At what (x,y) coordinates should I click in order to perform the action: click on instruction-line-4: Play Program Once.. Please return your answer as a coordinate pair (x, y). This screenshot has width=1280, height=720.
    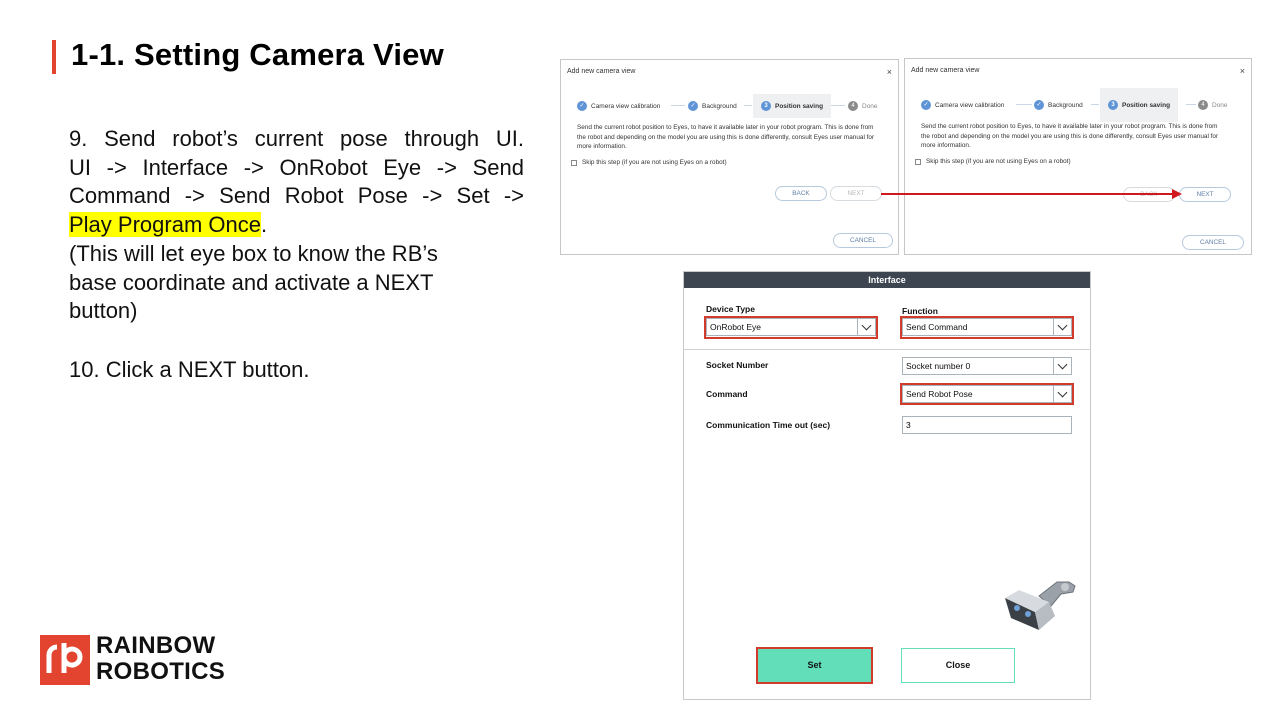
    Looking at the image, I should click on (296, 225).